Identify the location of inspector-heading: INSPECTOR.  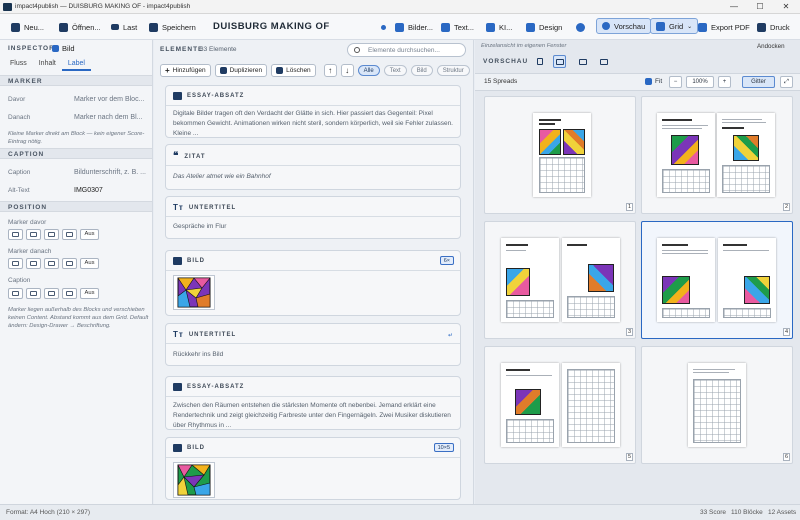
(31, 48).